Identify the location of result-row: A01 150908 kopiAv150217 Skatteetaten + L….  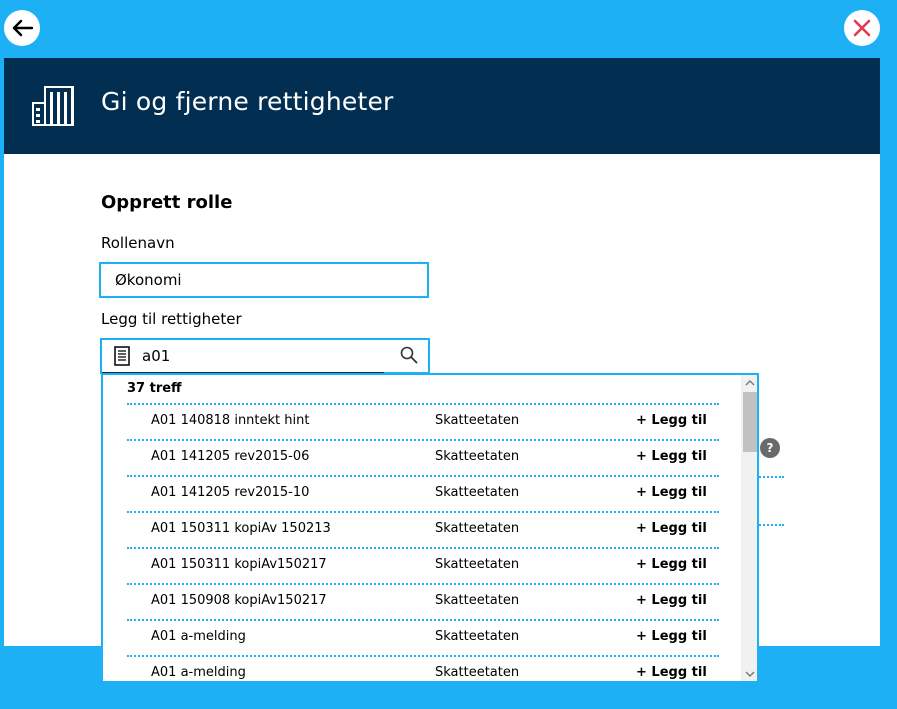
(423, 601).